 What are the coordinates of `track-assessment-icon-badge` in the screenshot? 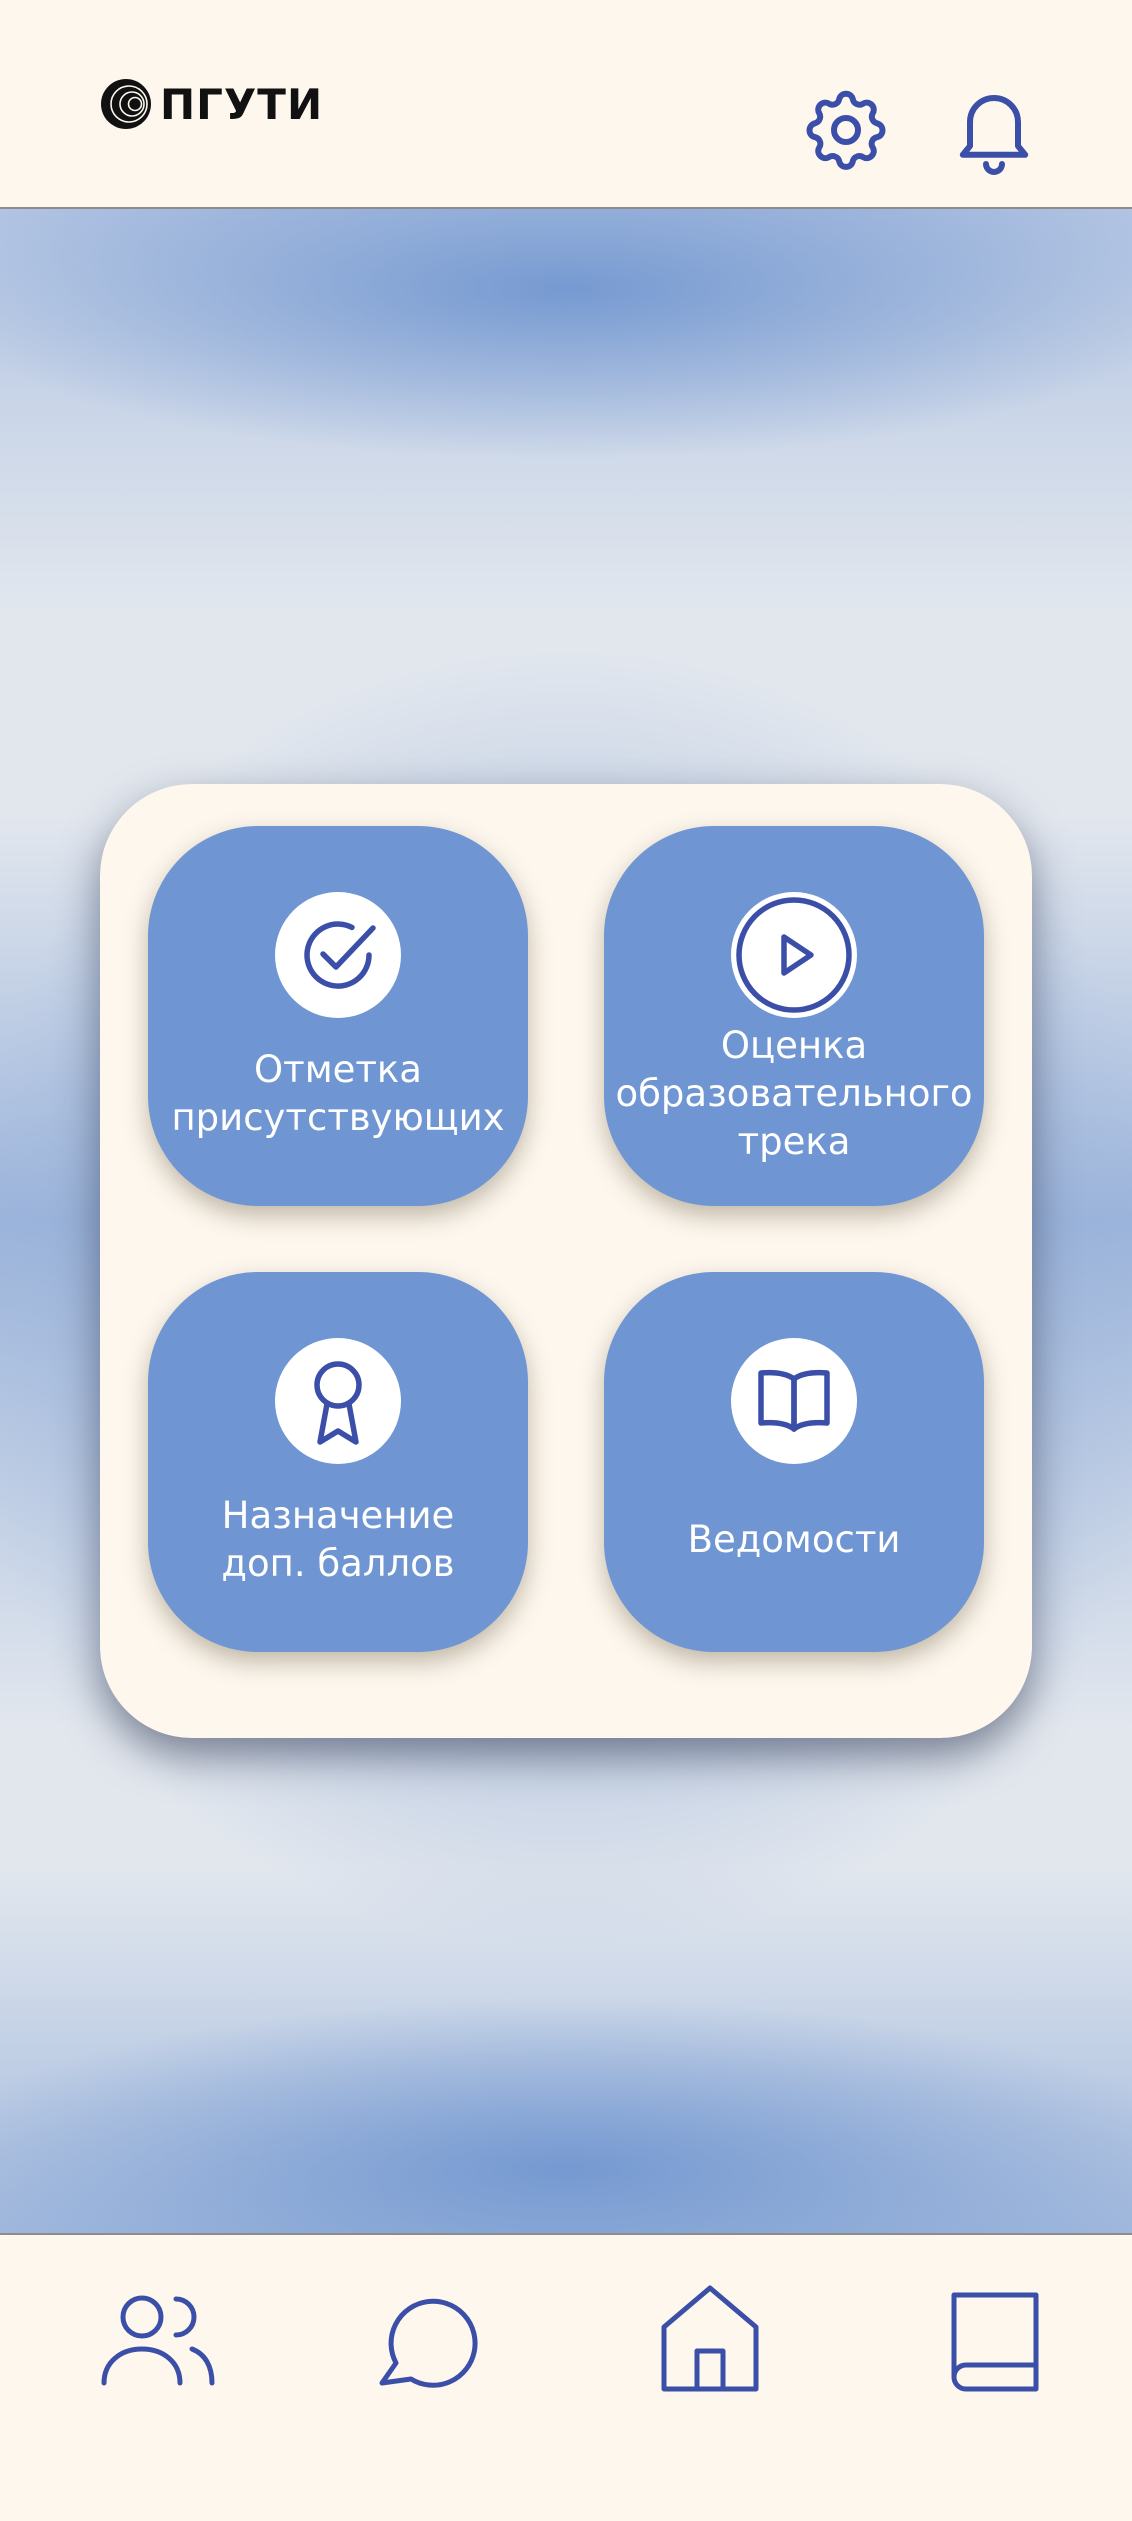 It's located at (794, 955).